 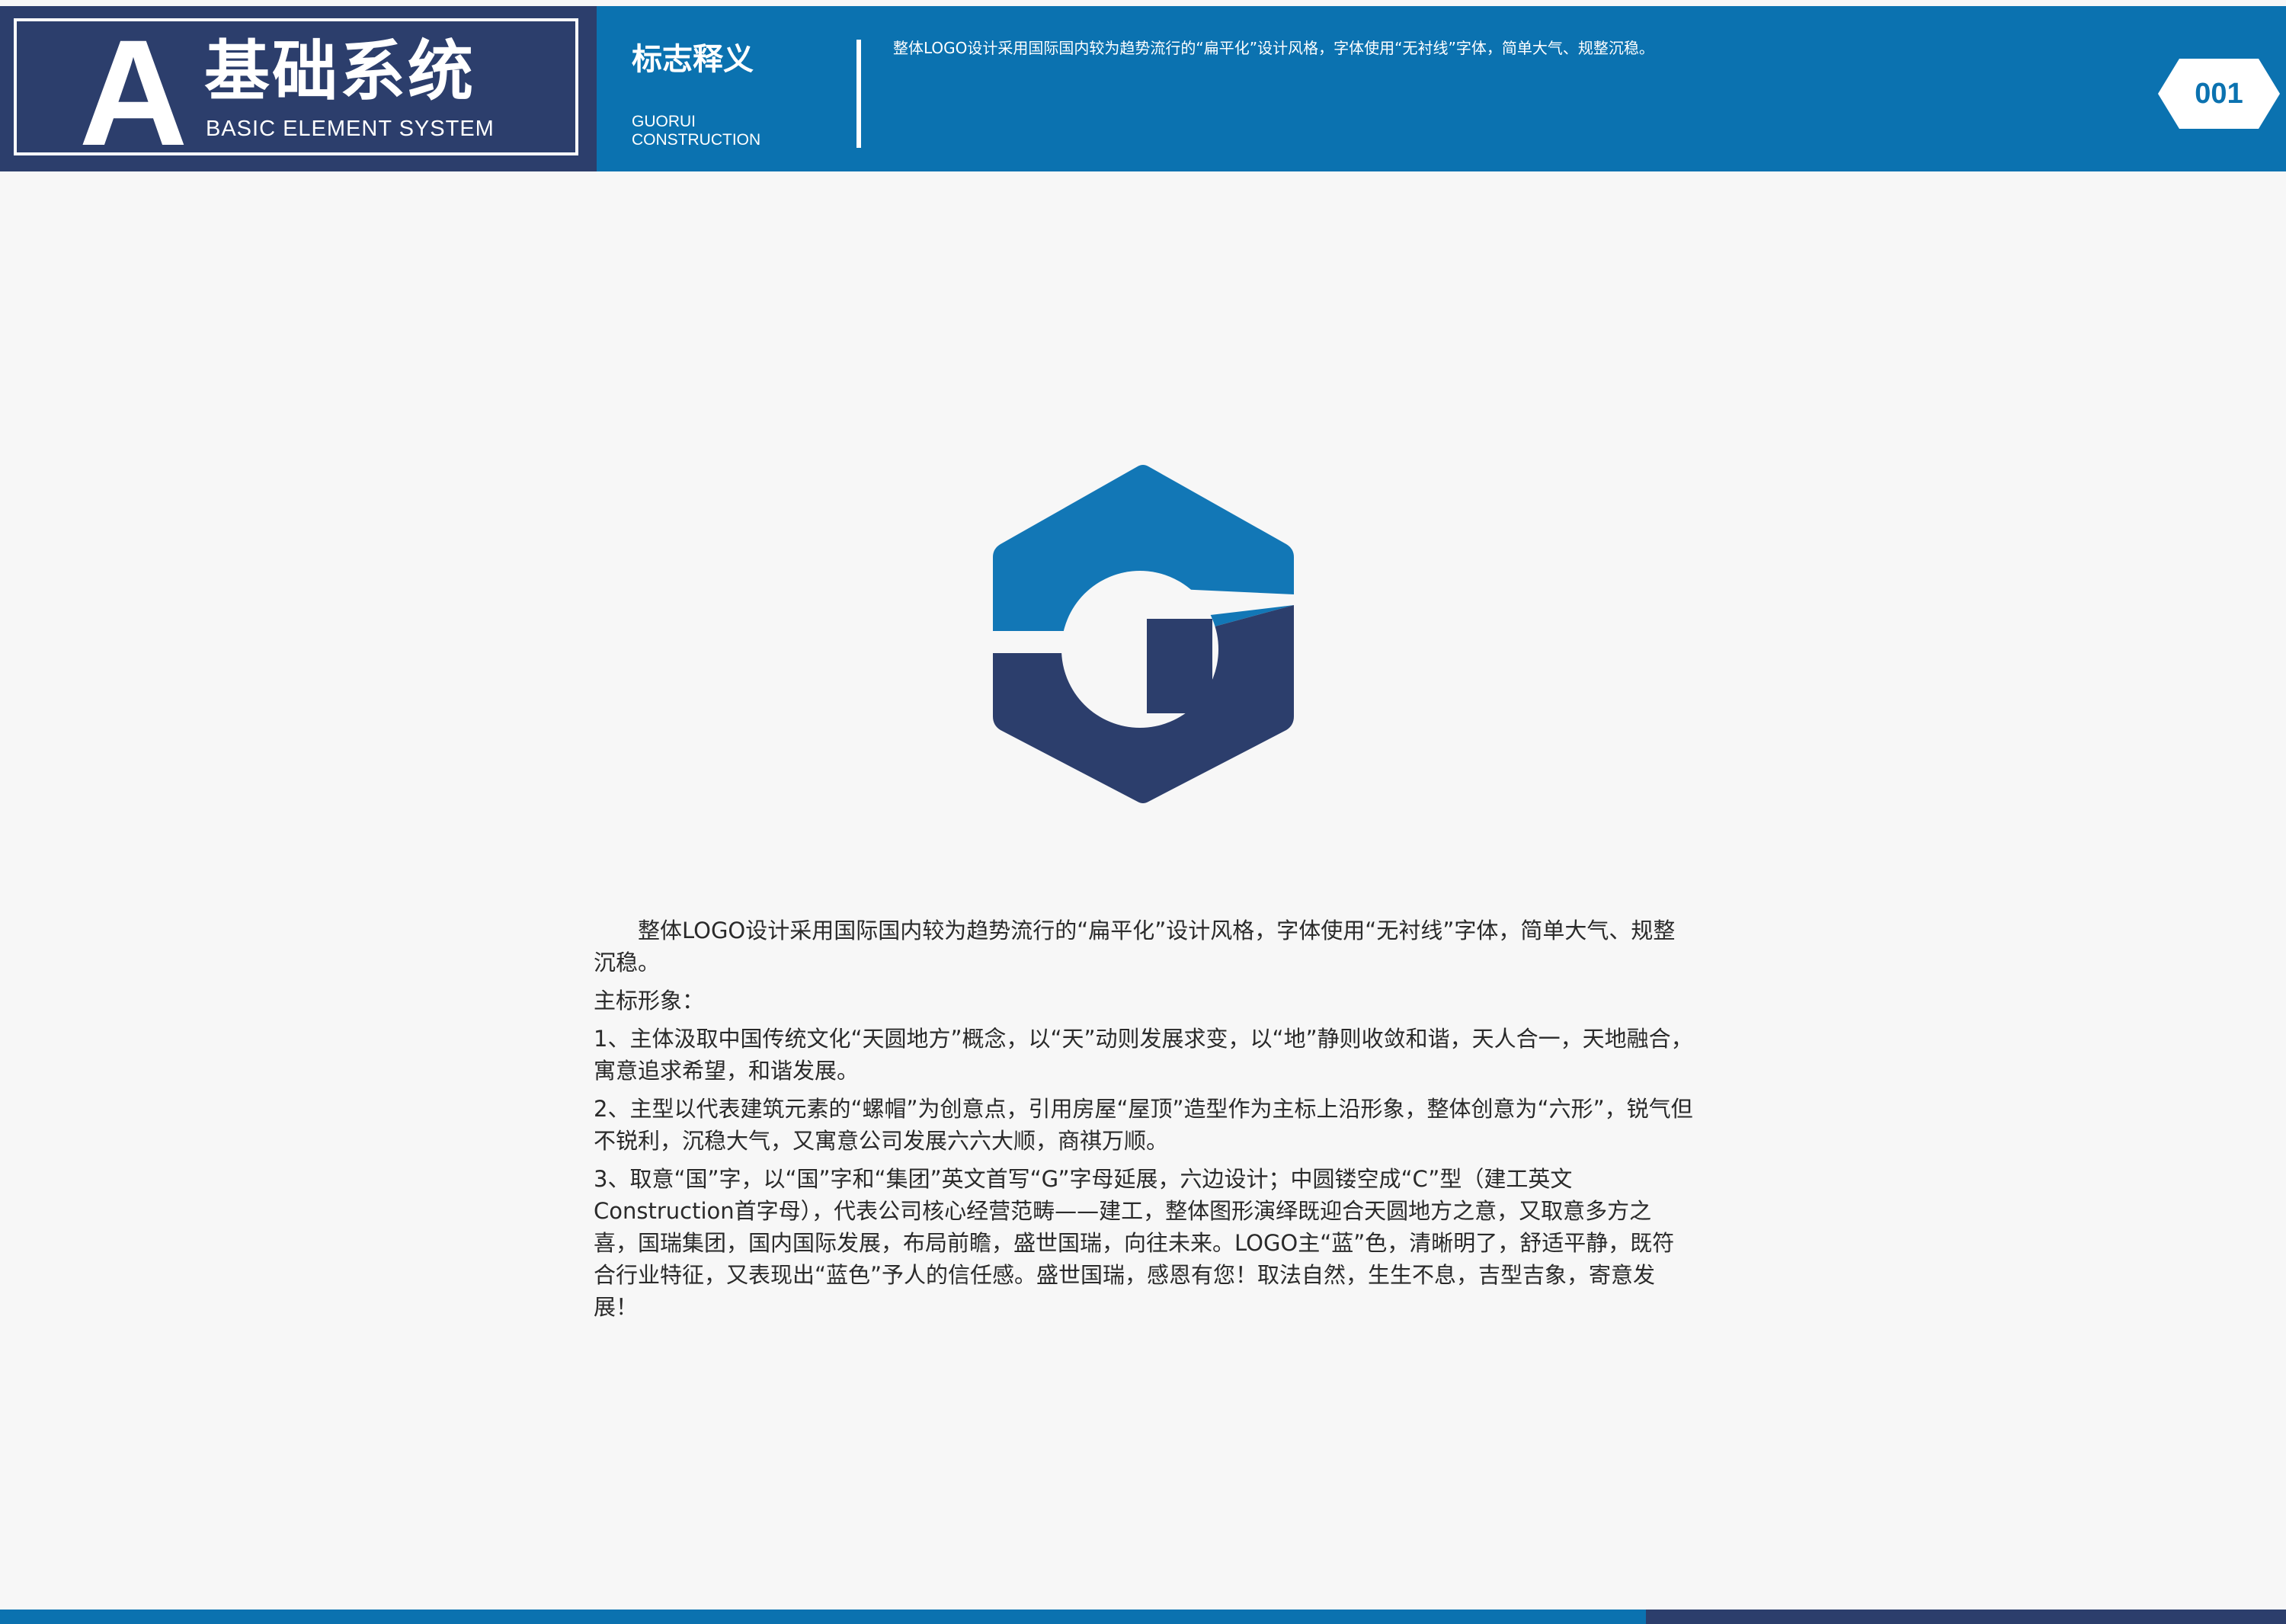 I want to click on footer-bar-navy, so click(x=1966, y=1617).